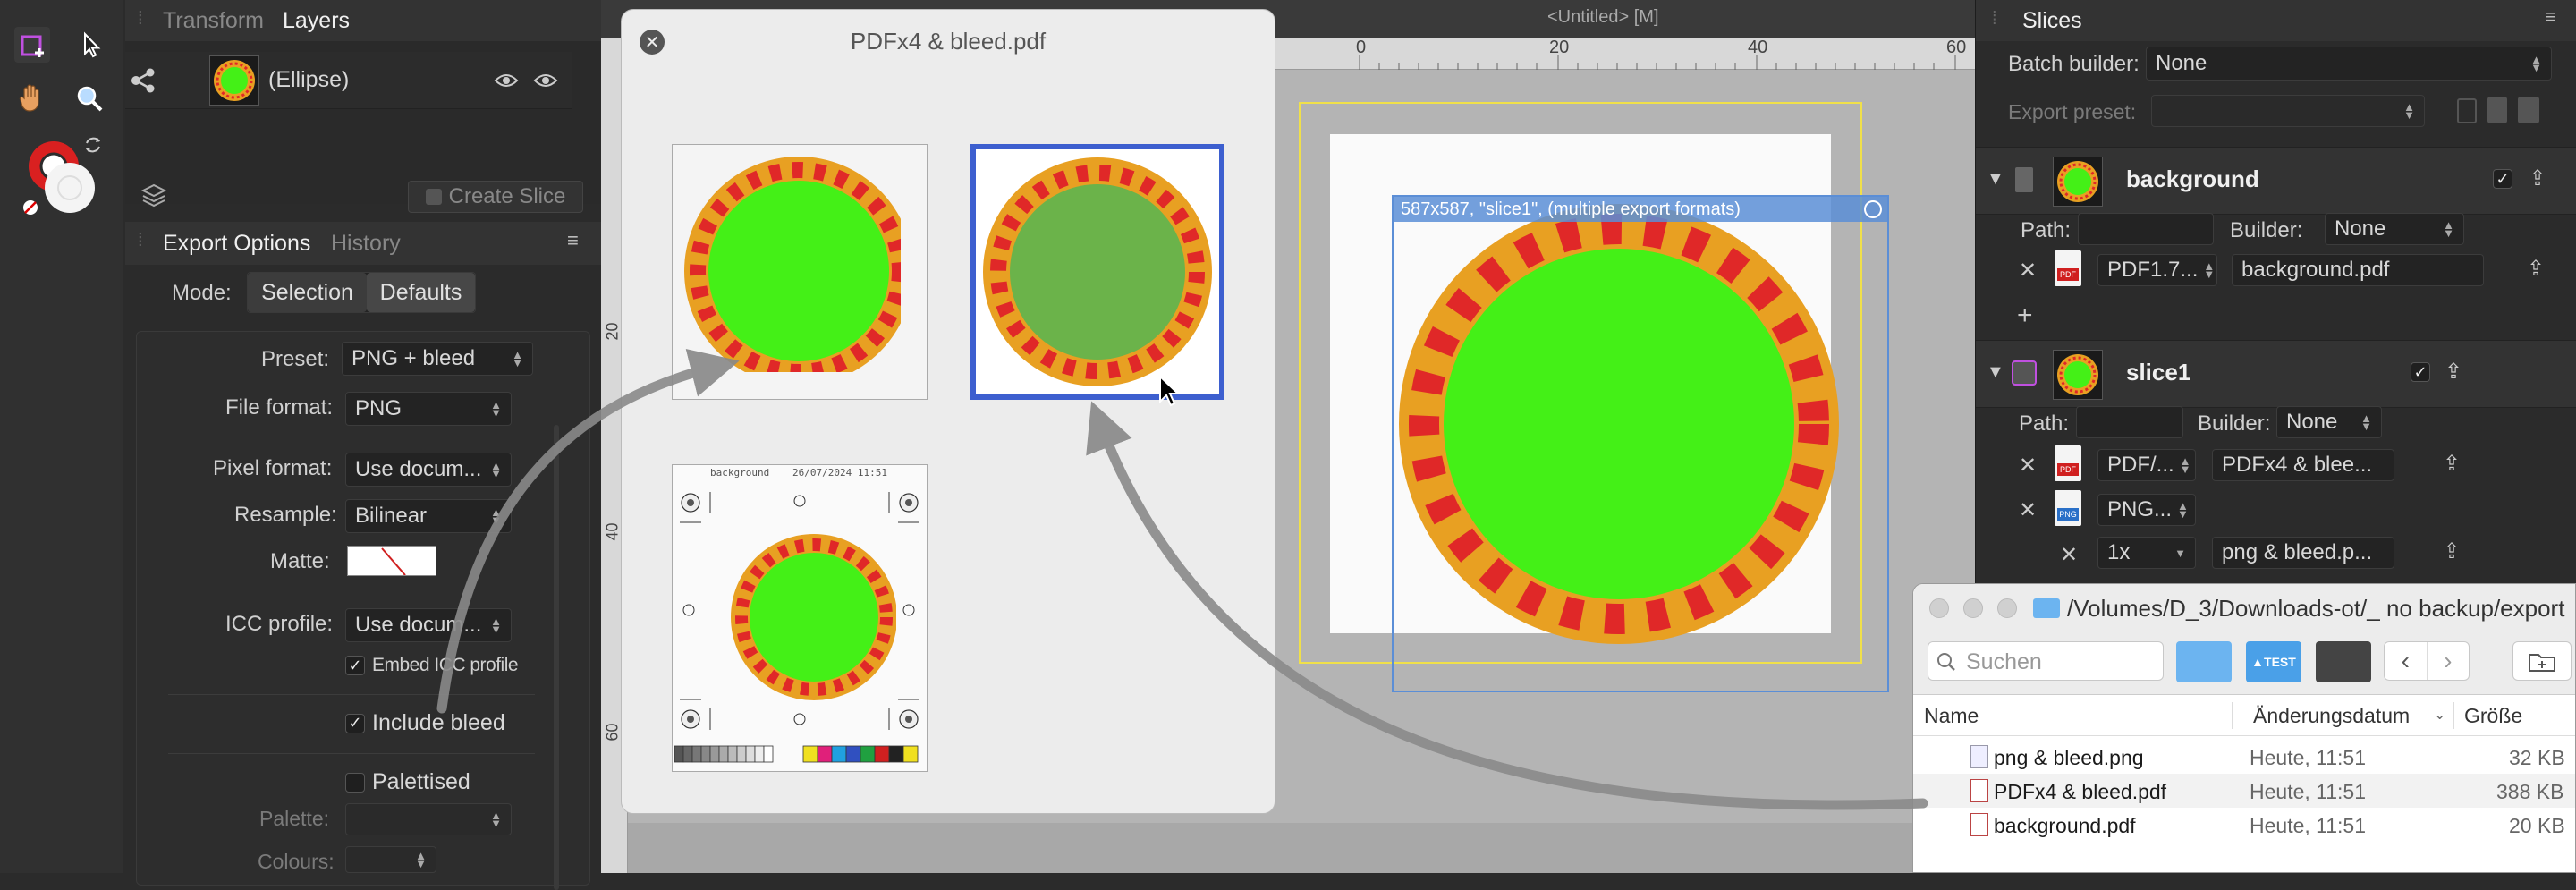 This screenshot has height=890, width=2576. I want to click on folder-shortcut-icon, so click(2204, 661).